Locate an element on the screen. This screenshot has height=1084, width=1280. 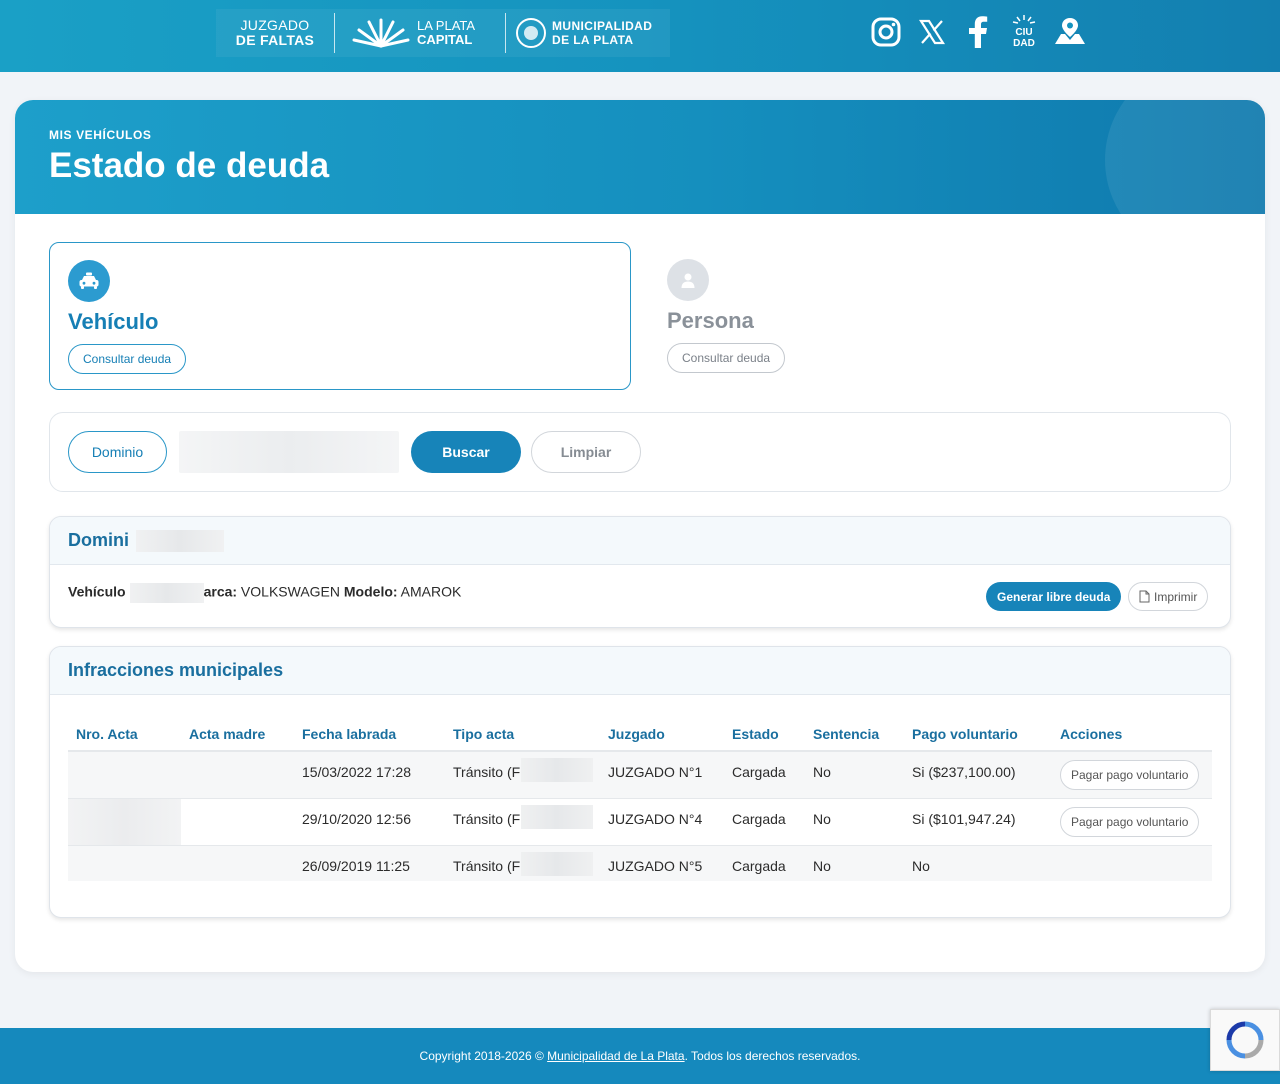
consultar-deuda-persona-button: Consultar deuda is located at coordinates (726, 358).